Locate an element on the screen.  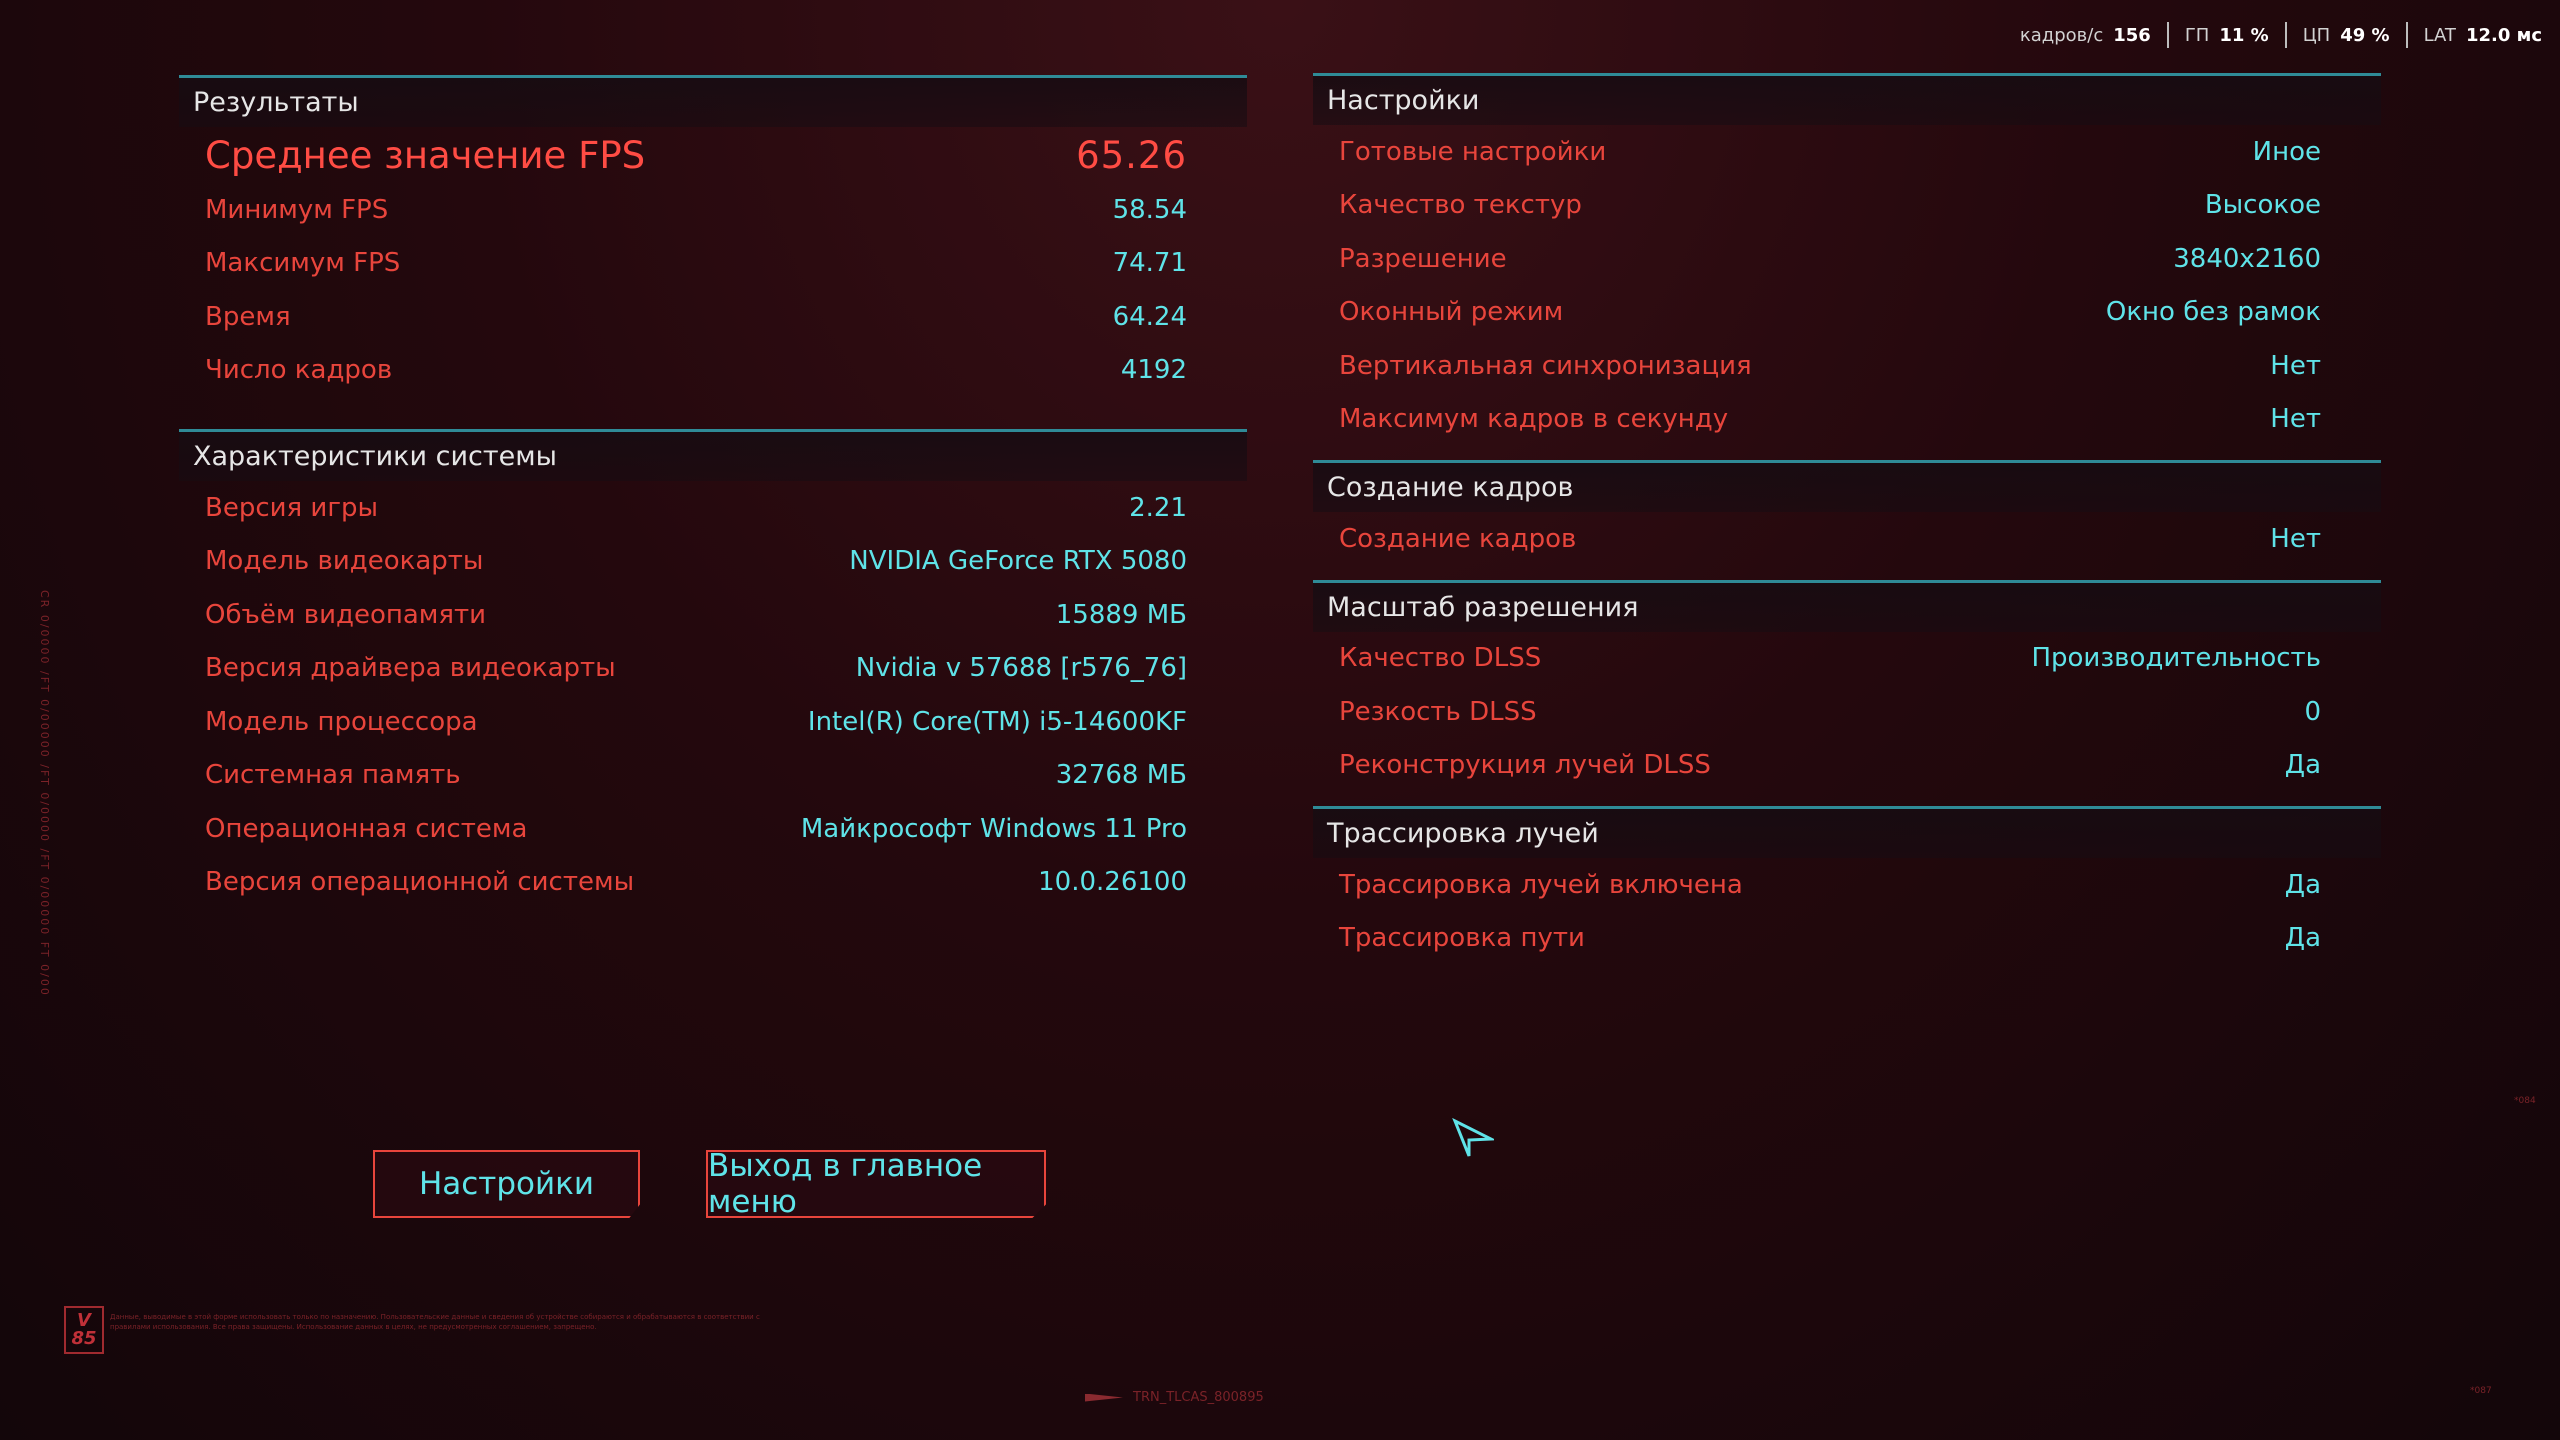
cpu-value: 49 % is located at coordinates (2365, 35).